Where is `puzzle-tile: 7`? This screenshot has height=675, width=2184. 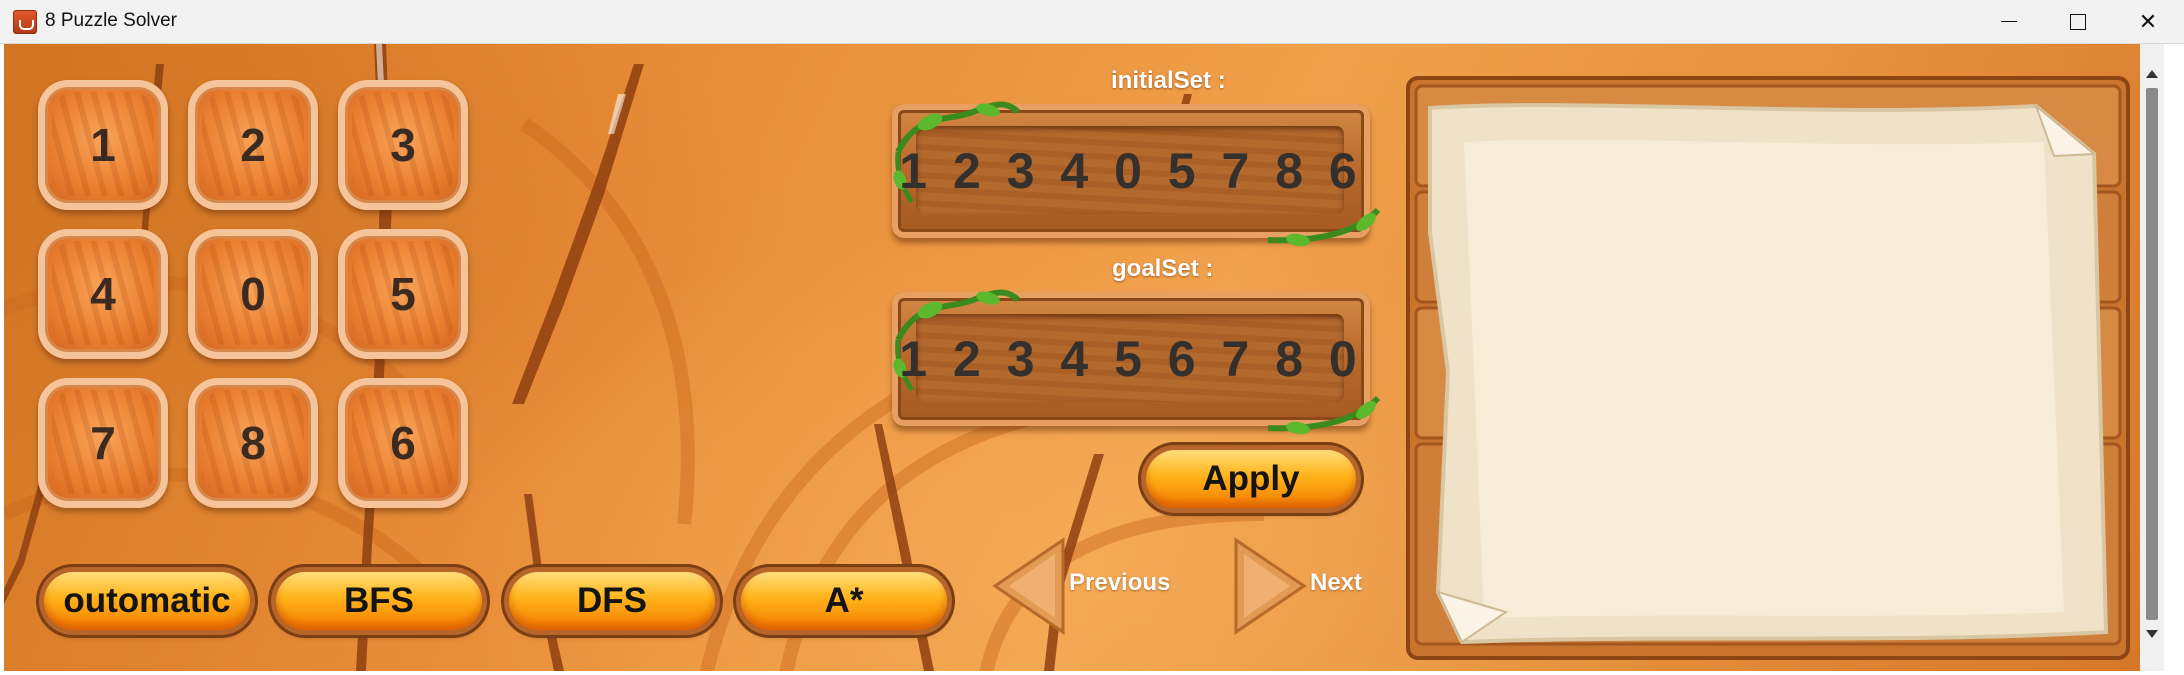
puzzle-tile: 7 is located at coordinates (103, 443).